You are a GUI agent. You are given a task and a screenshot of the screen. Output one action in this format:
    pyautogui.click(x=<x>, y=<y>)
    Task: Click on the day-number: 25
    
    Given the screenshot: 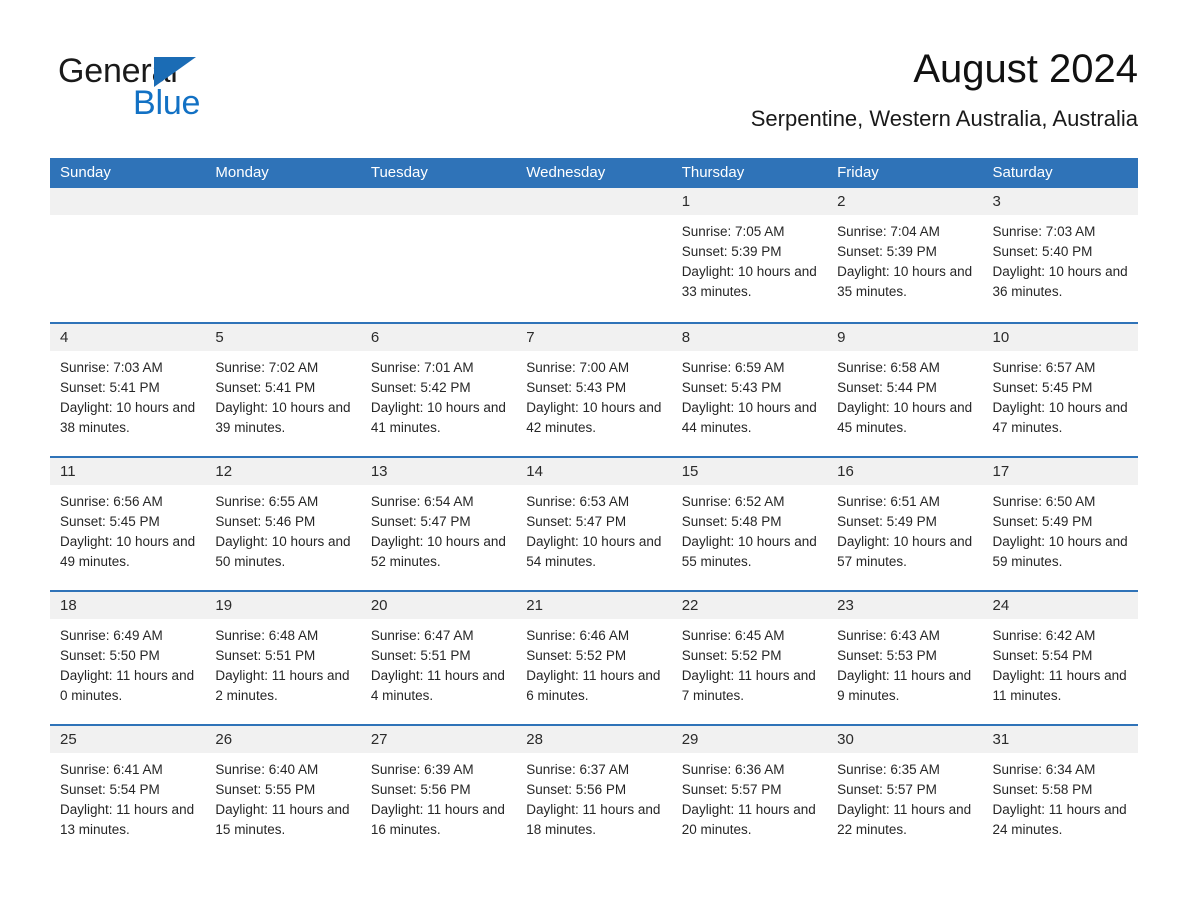 What is the action you would take?
    pyautogui.click(x=128, y=739)
    